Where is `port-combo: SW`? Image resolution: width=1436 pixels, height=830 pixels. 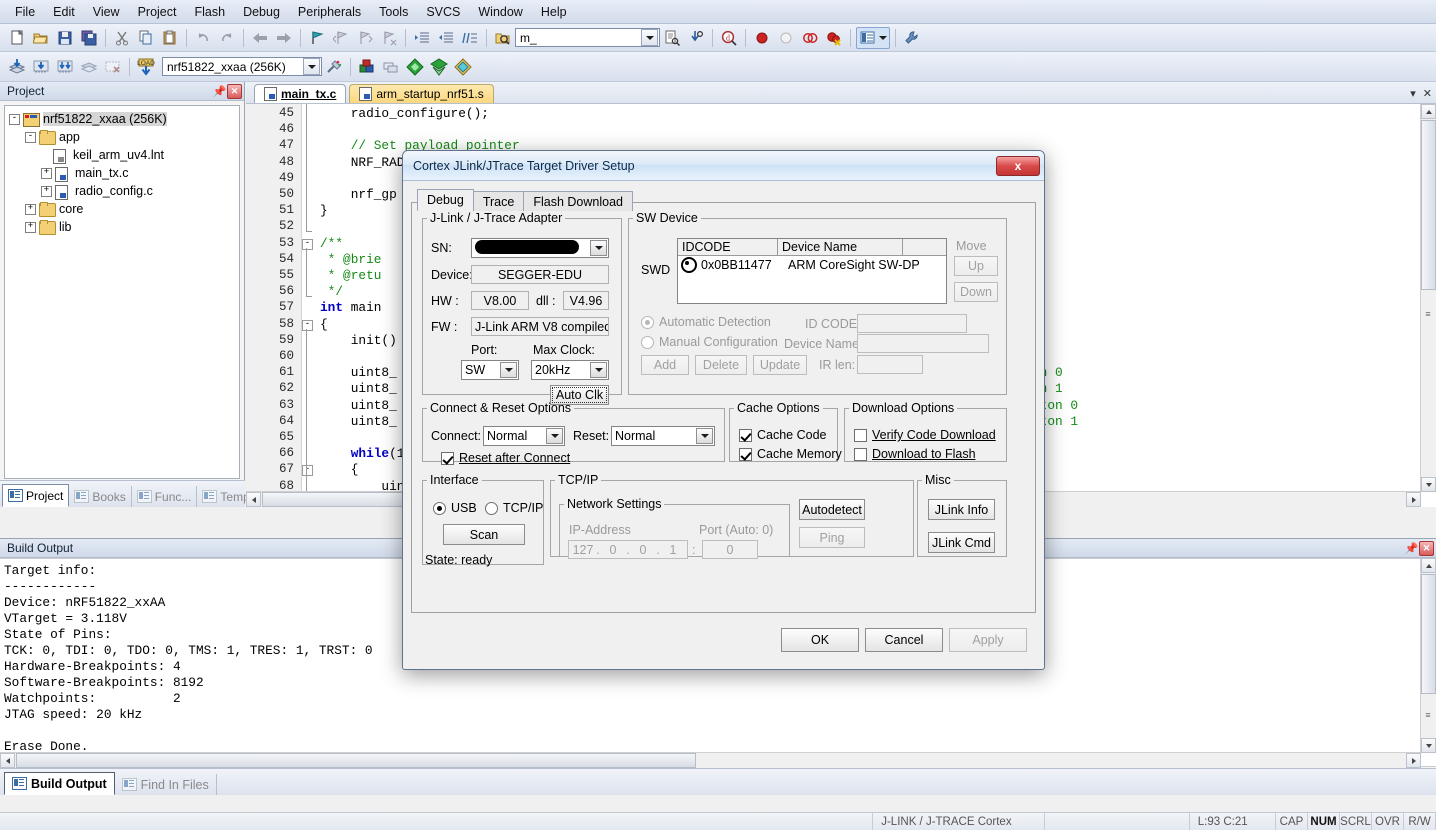
port-combo: SW is located at coordinates (490, 370).